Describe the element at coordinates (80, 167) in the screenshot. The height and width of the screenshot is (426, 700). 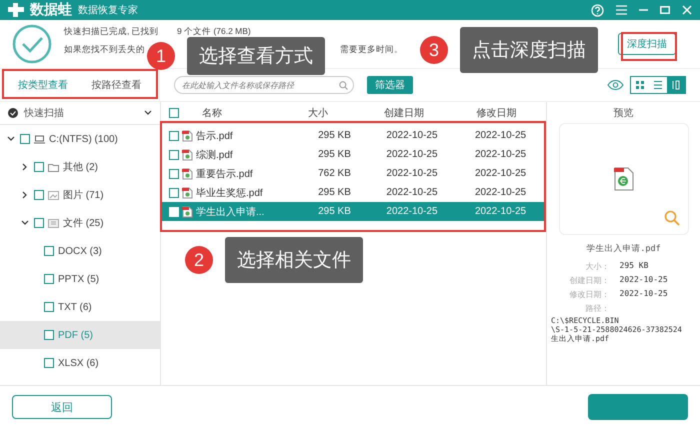
I see `tree-item-label: 其他 (2)` at that location.